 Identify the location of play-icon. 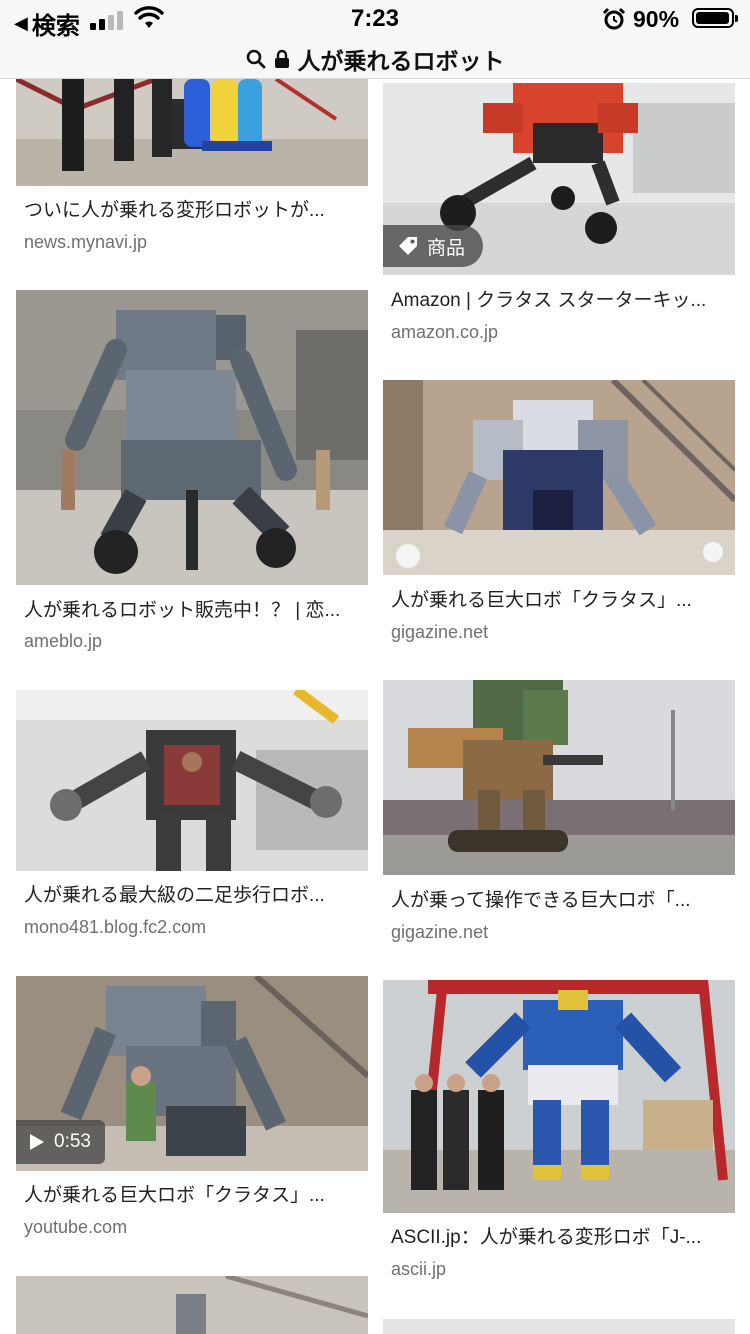
(37, 1142).